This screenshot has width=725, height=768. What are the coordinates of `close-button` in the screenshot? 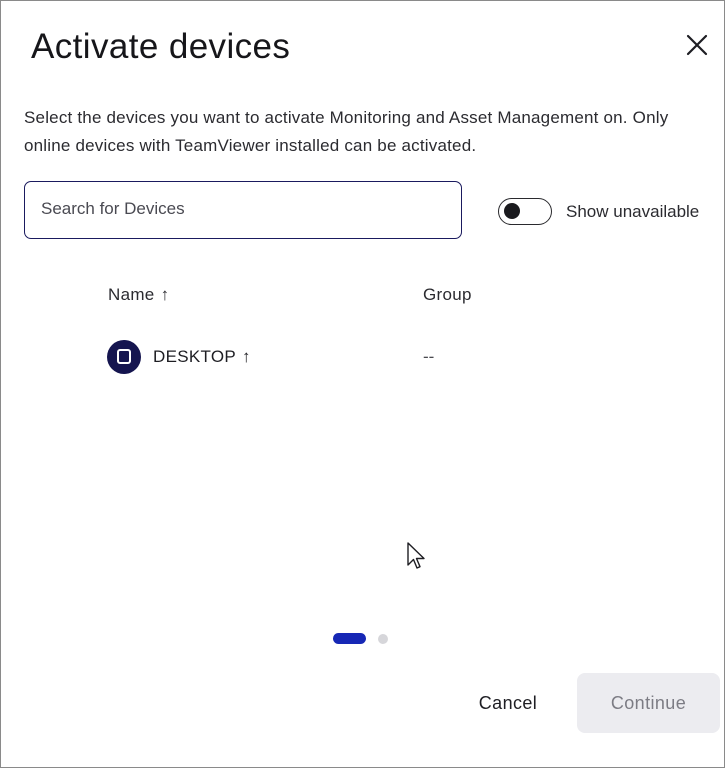 It's located at (697, 45).